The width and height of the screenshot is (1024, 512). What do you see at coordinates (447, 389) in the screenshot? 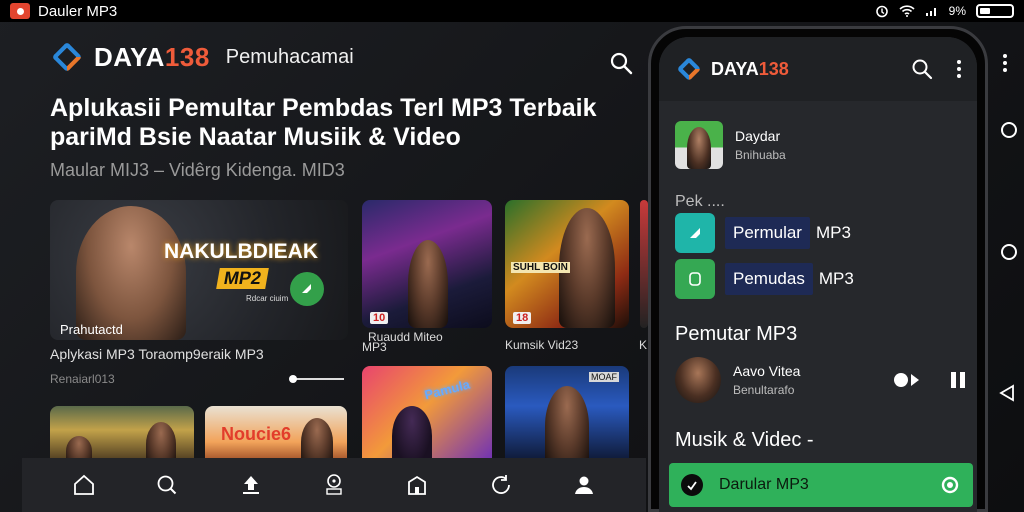
I see `card-title: Pamula` at bounding box center [447, 389].